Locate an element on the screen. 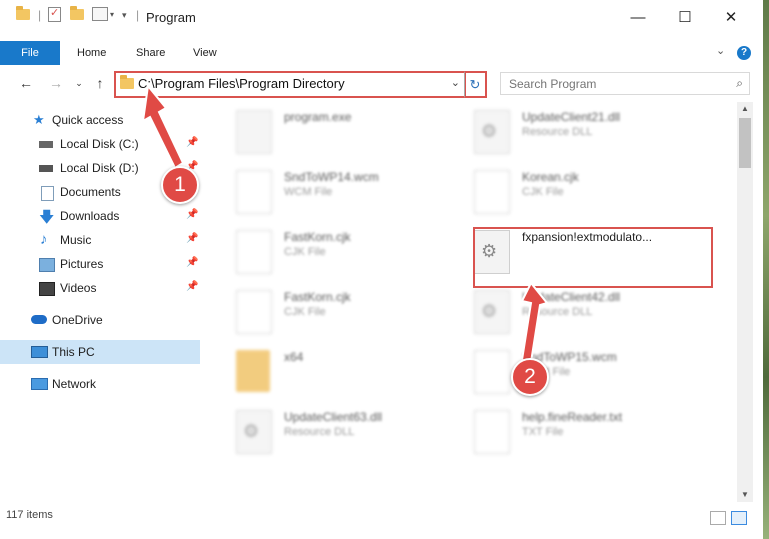 This screenshot has height=539, width=769. file-item: UpdateClient21.dll Resource DLL is located at coordinates (564, 128).